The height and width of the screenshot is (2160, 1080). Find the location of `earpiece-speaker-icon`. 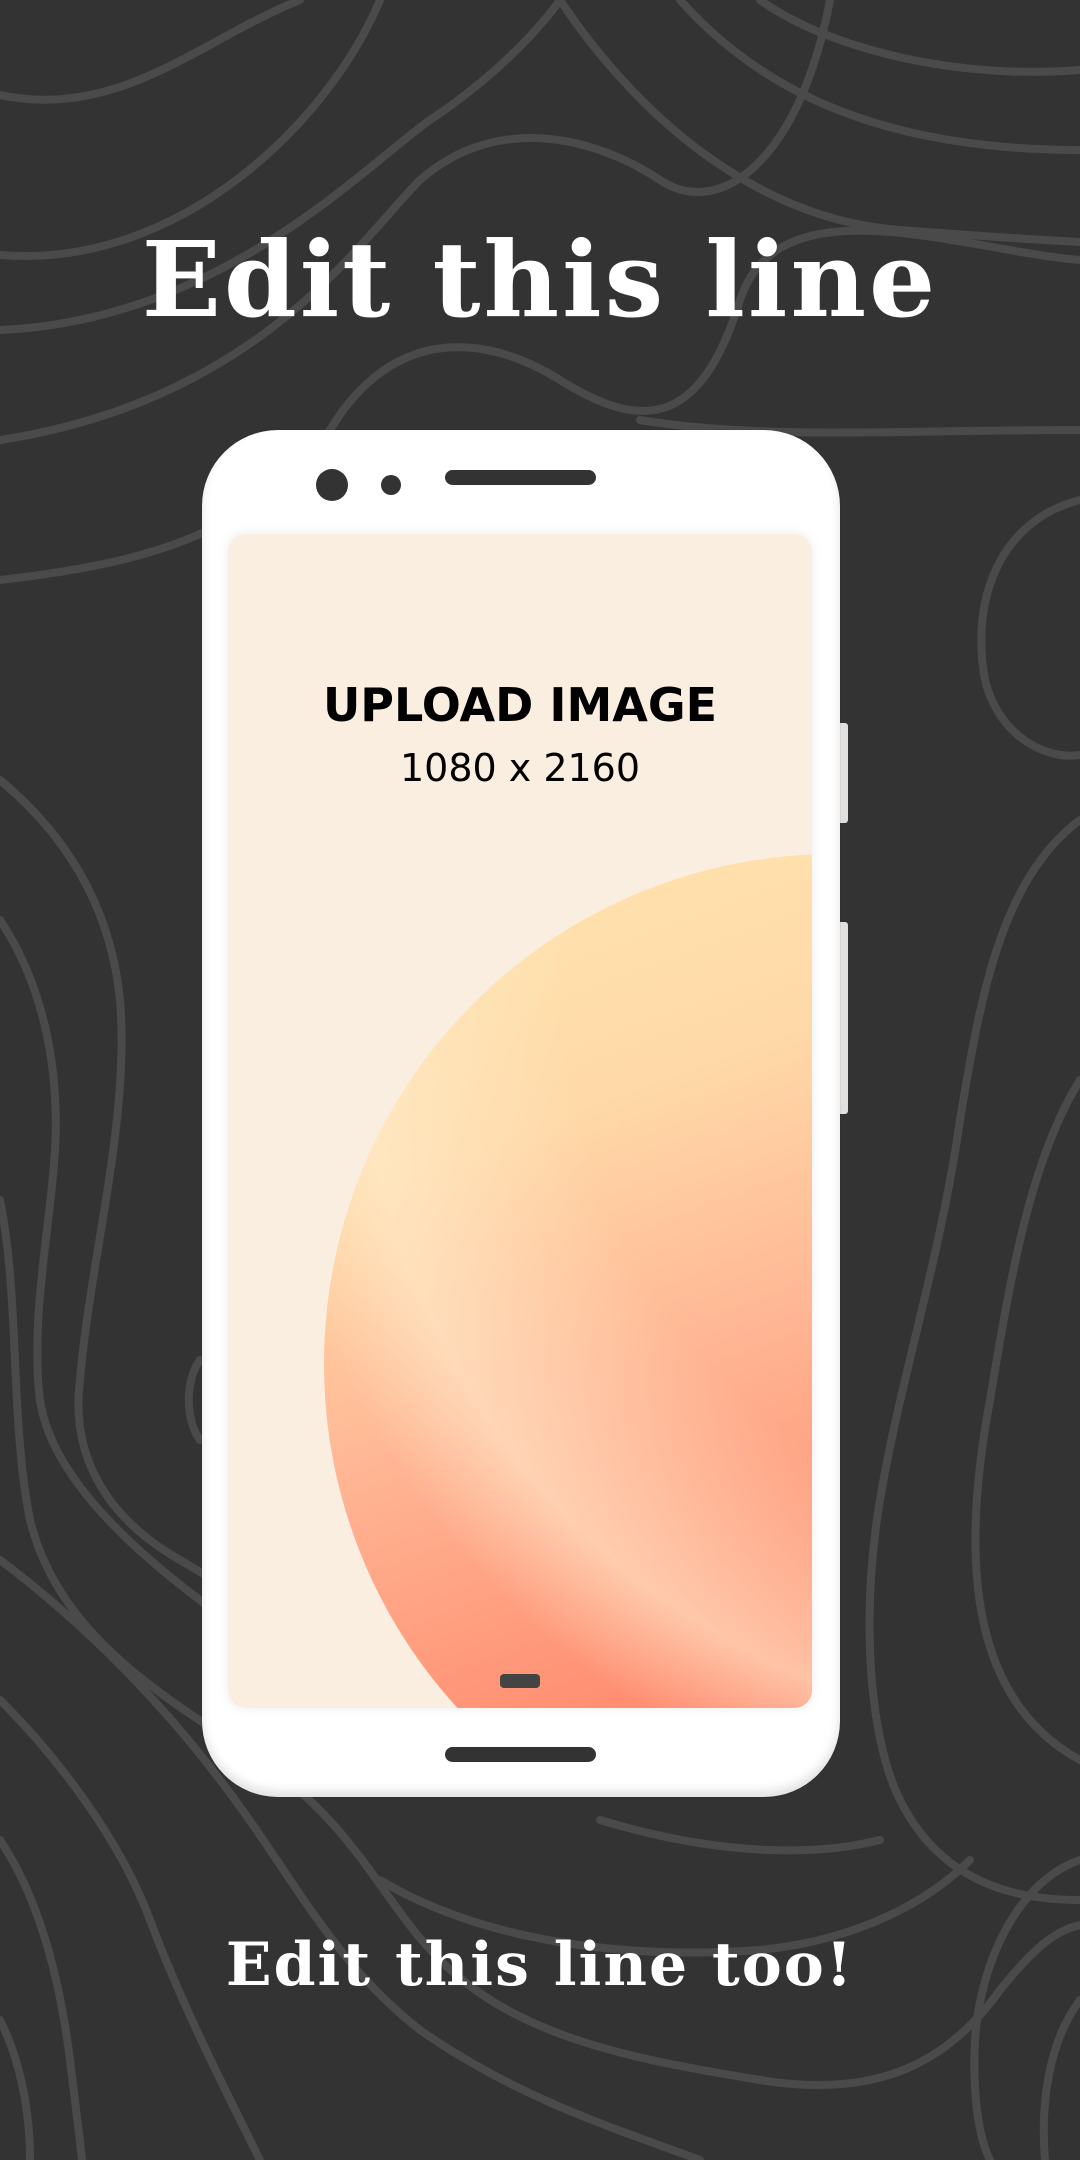

earpiece-speaker-icon is located at coordinates (520, 477).